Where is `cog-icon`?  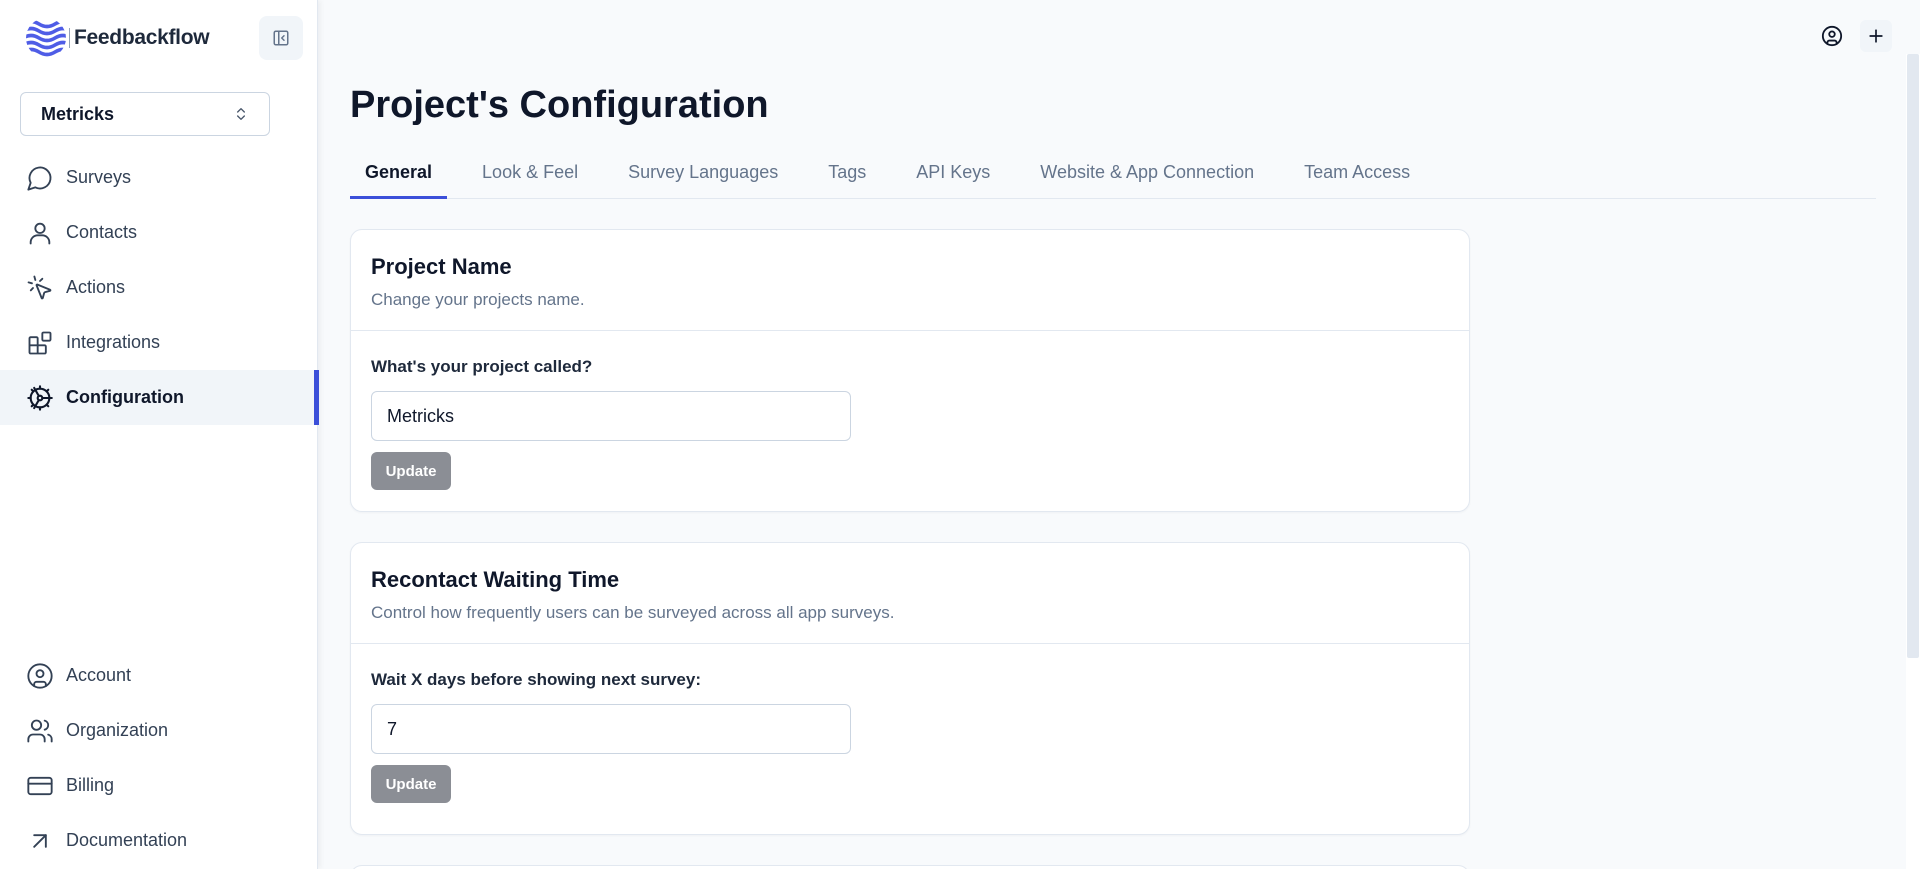 cog-icon is located at coordinates (40, 397).